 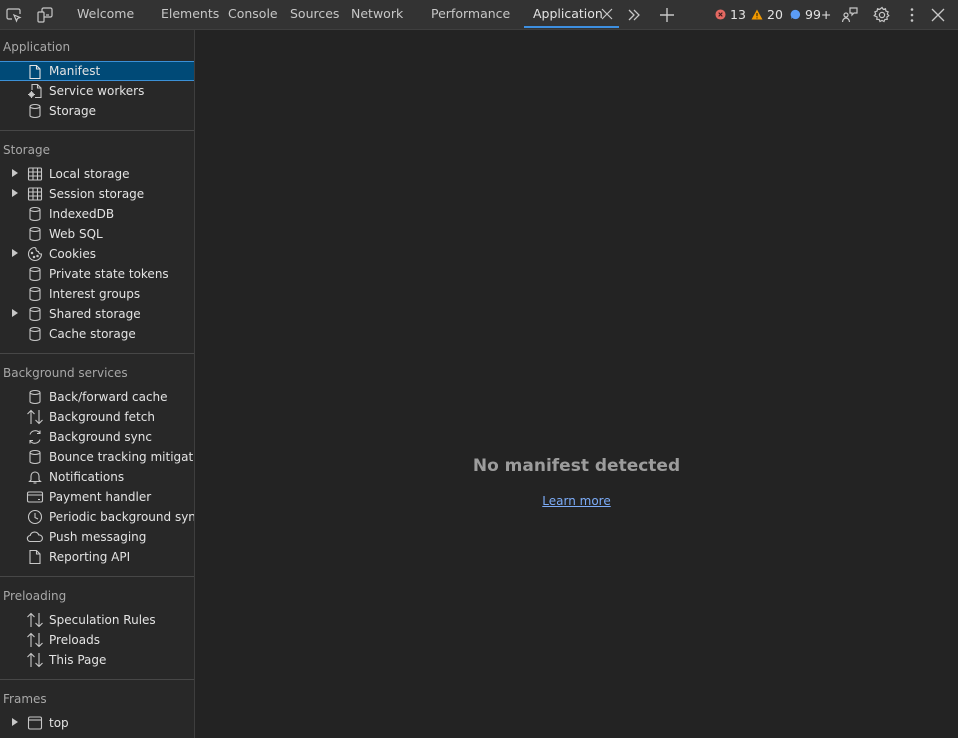 I want to click on sidebar-item-private-state-tokens: Private state tokens, so click(x=97, y=274).